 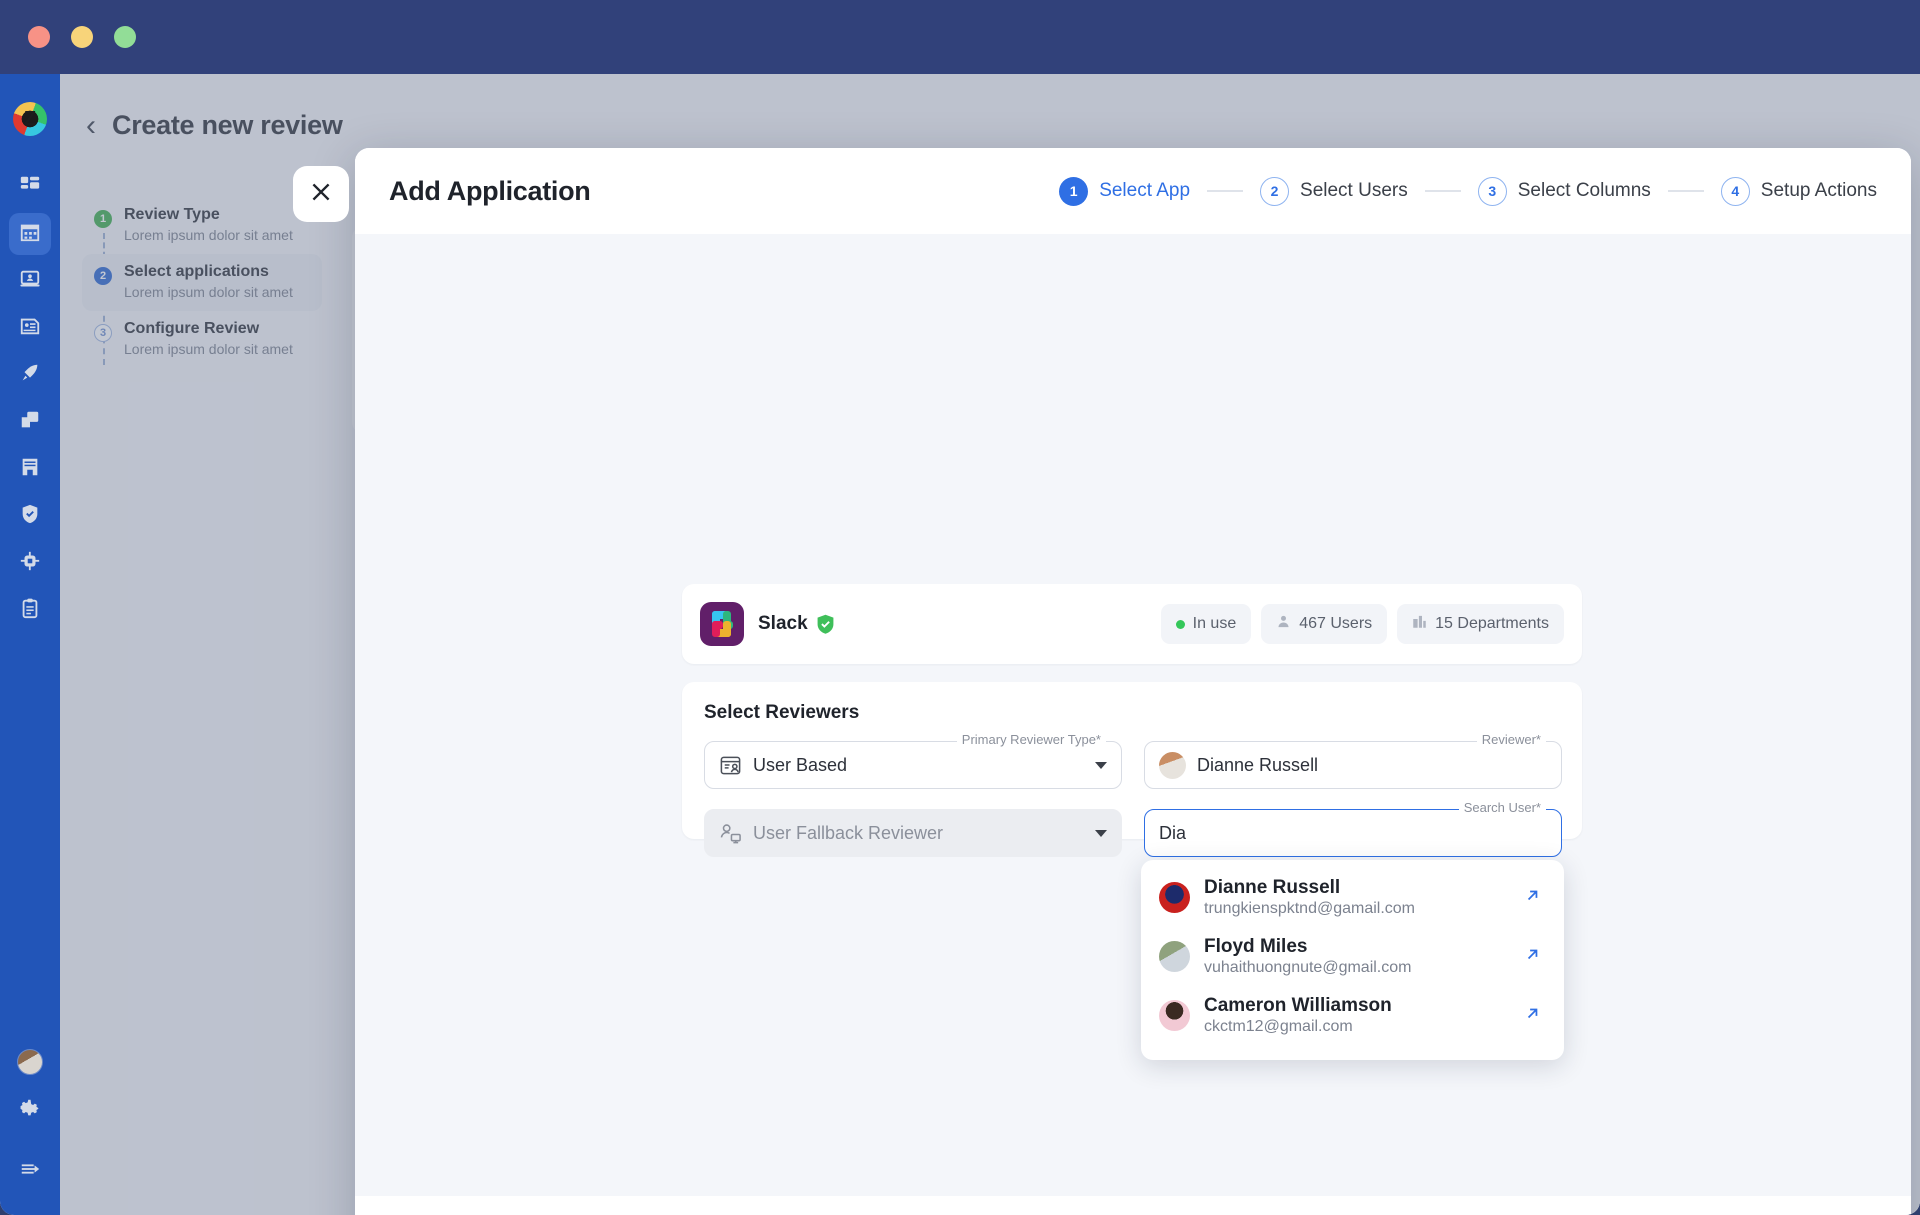 I want to click on tab-setup-actions: 4 Setup Actions, so click(x=1798, y=191).